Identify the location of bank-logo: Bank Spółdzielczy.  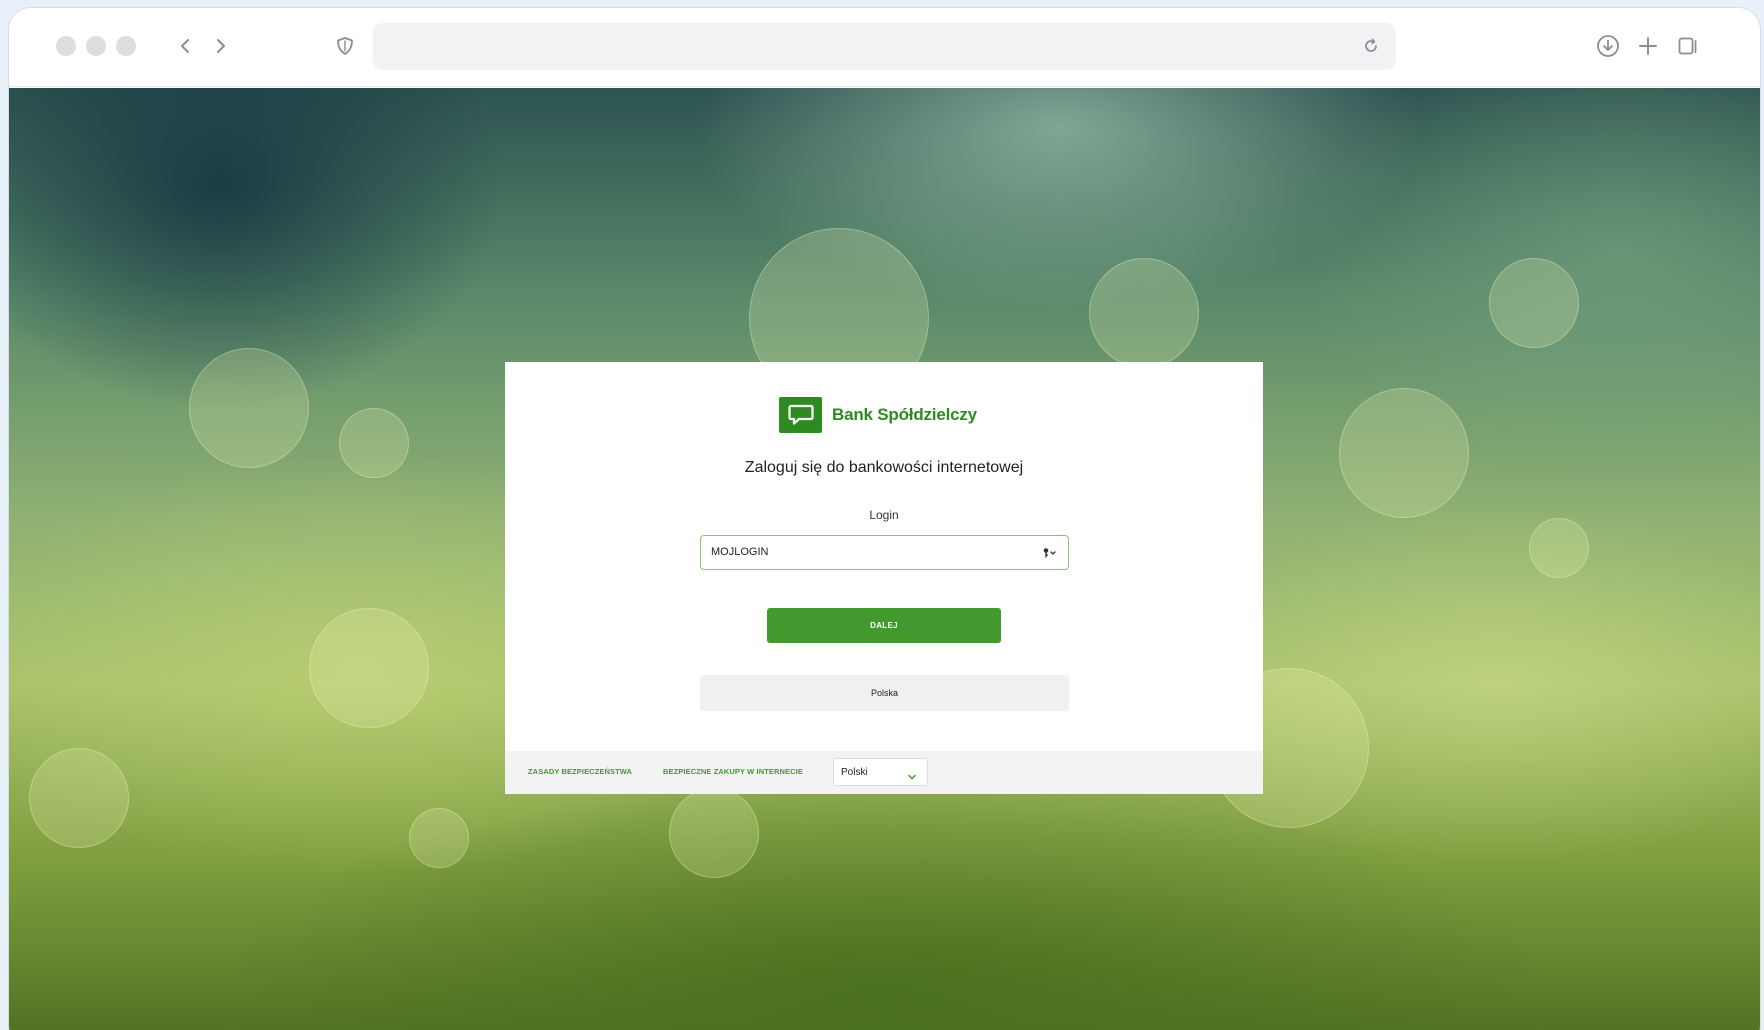
(878, 415).